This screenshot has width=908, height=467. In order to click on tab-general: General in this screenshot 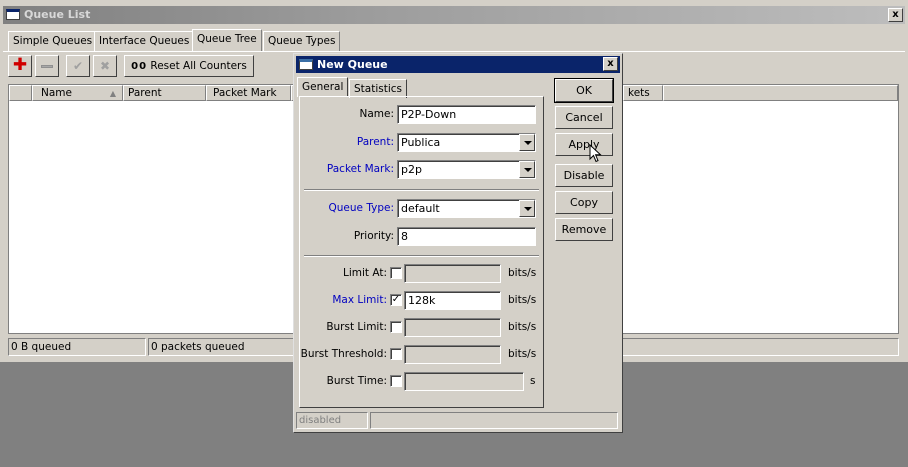, I will do `click(323, 87)`.